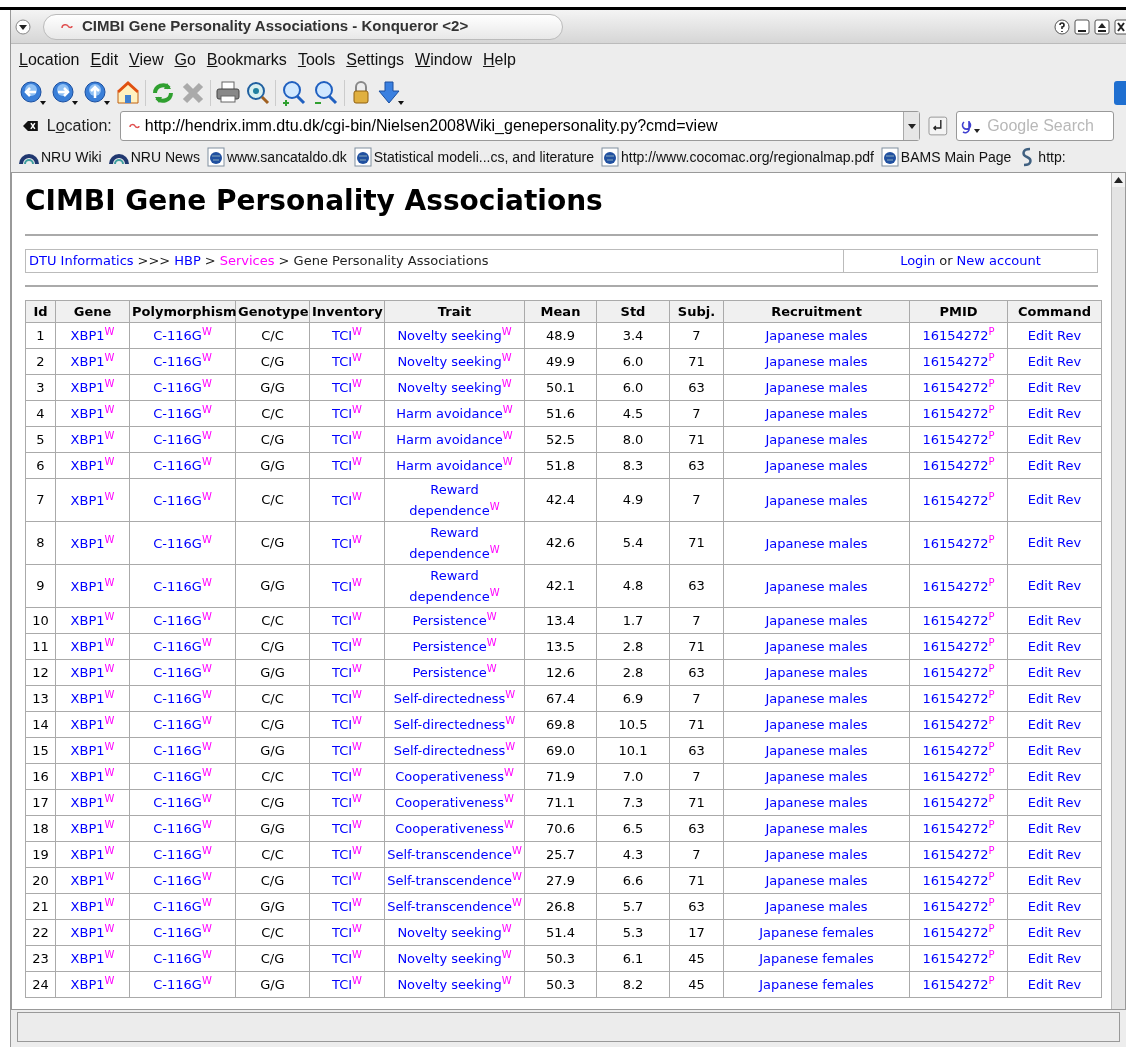  I want to click on bookmark-item: BAMS Main Page, so click(946, 157).